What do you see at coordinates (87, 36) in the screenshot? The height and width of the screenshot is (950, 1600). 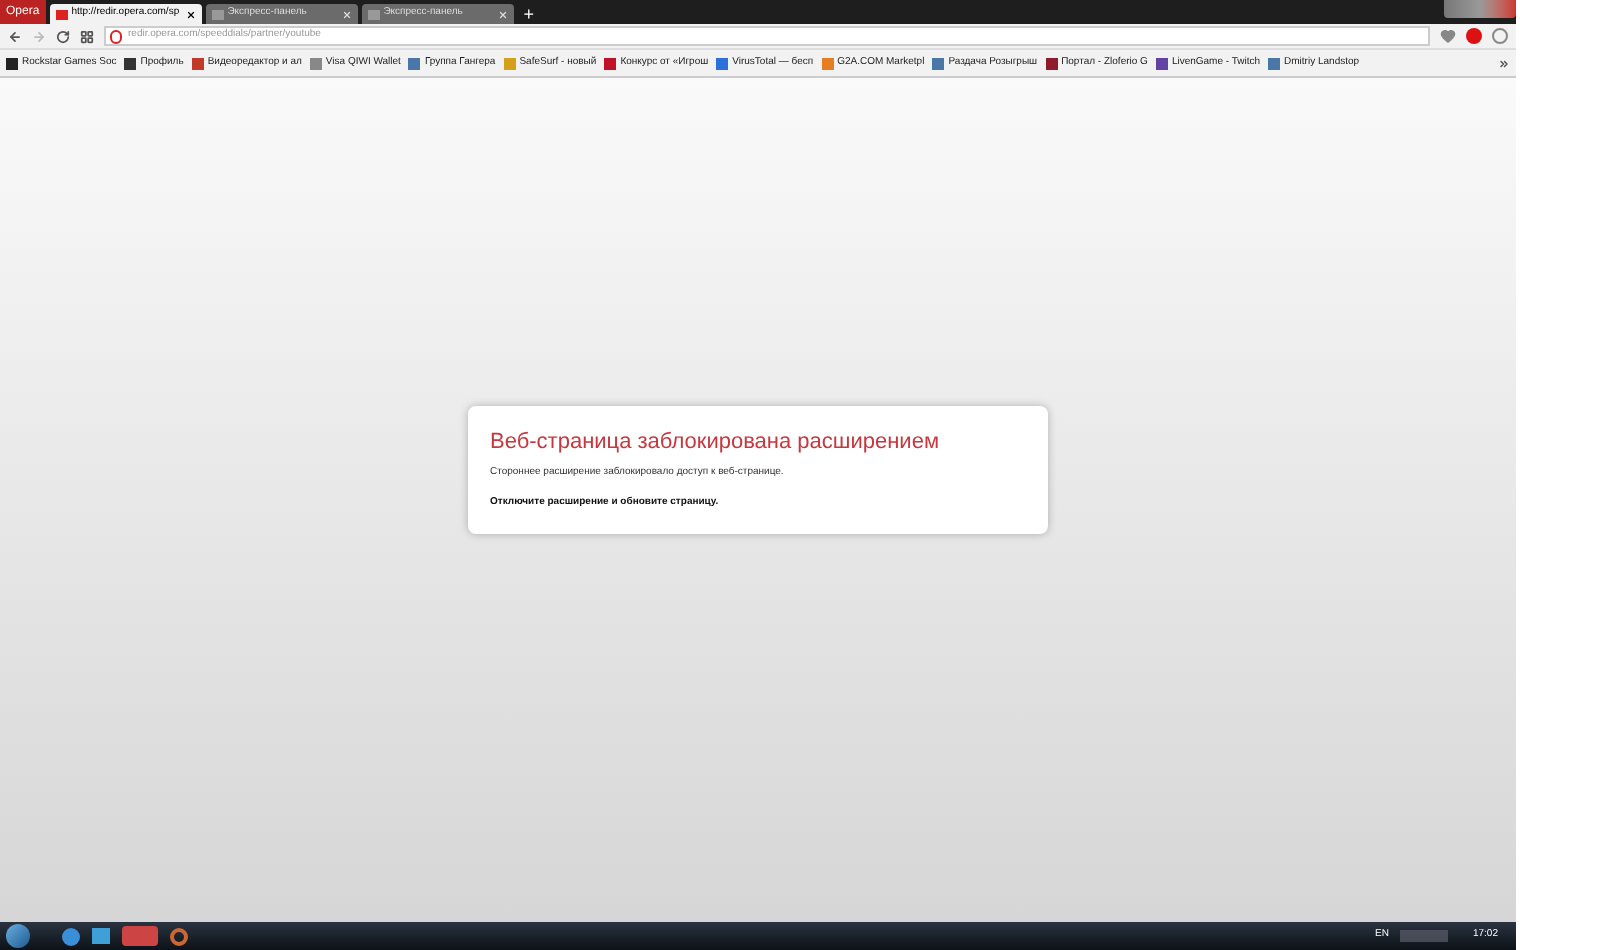 I see `speed-dial-icon` at bounding box center [87, 36].